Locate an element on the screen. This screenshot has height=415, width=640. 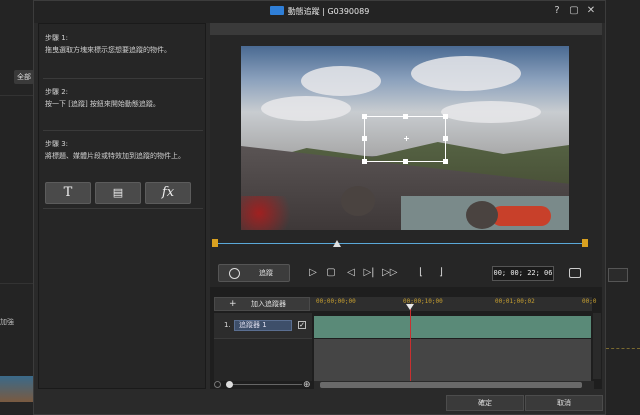
crosshair-icon is located at coordinates (406, 138).